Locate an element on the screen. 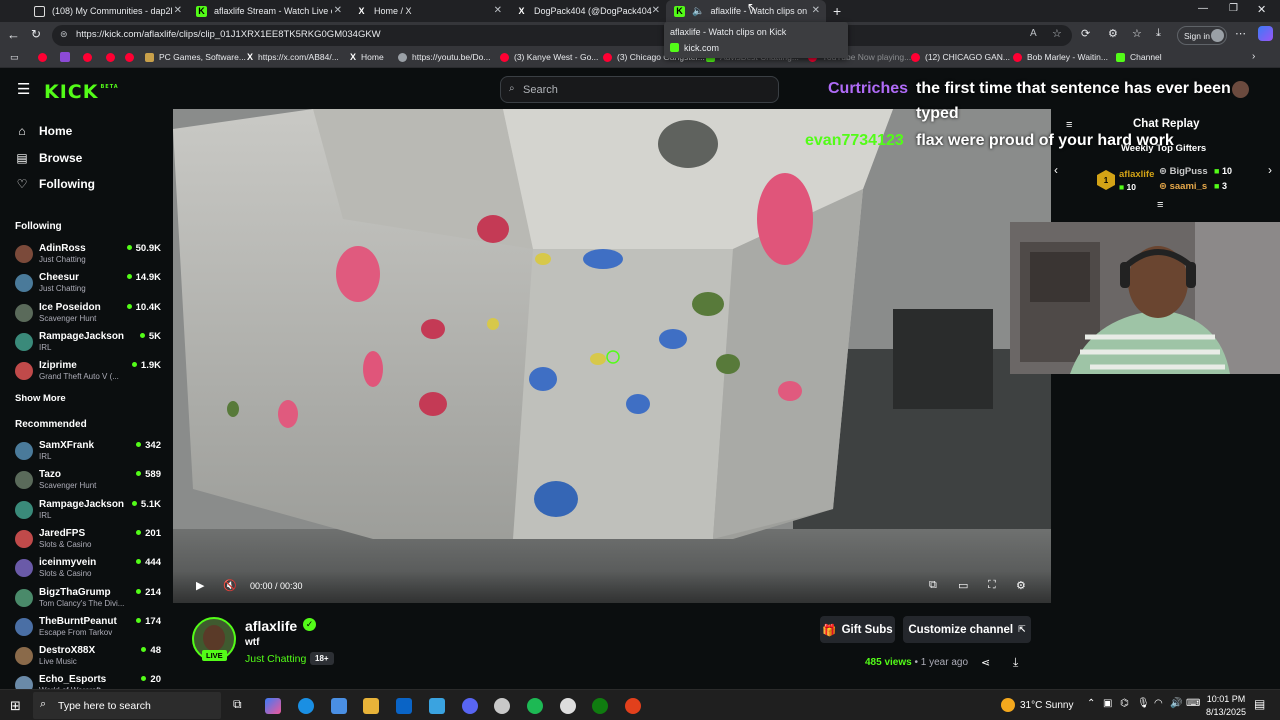 This screenshot has width=1280, height=720. favorites-icon: ☆ is located at coordinates (1137, 33).